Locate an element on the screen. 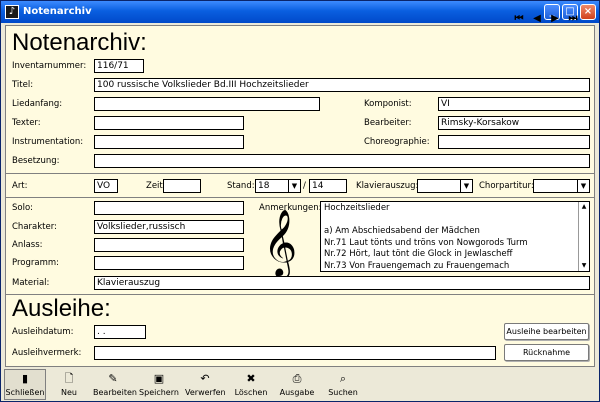 The image size is (600, 402). label-titel: Titel: is located at coordinates (23, 85).